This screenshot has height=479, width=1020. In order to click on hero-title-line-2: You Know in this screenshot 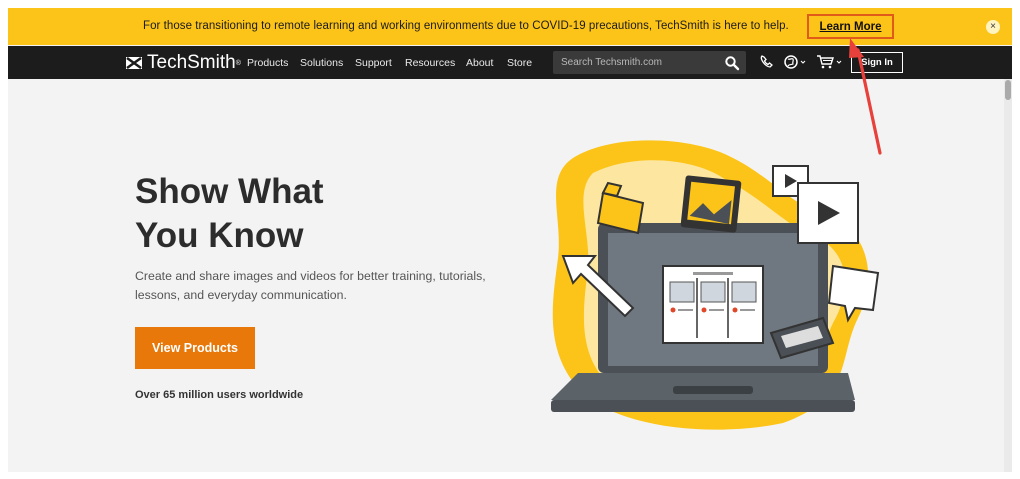, I will do `click(219, 235)`.